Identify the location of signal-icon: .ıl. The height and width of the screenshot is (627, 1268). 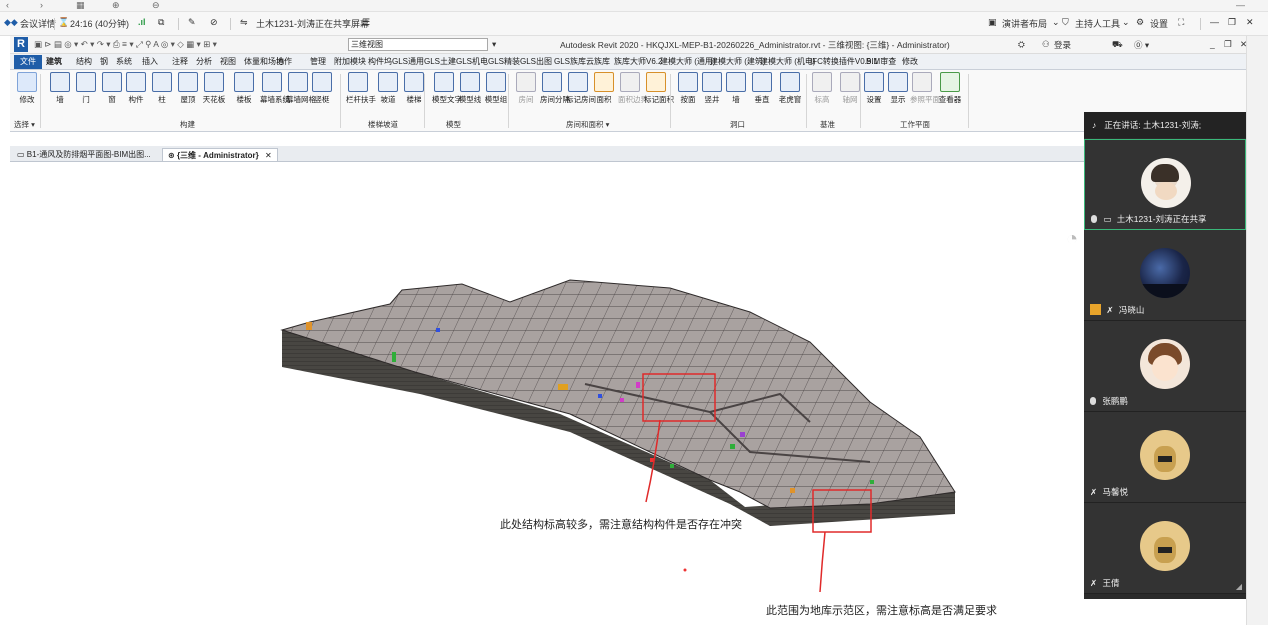
(142, 22).